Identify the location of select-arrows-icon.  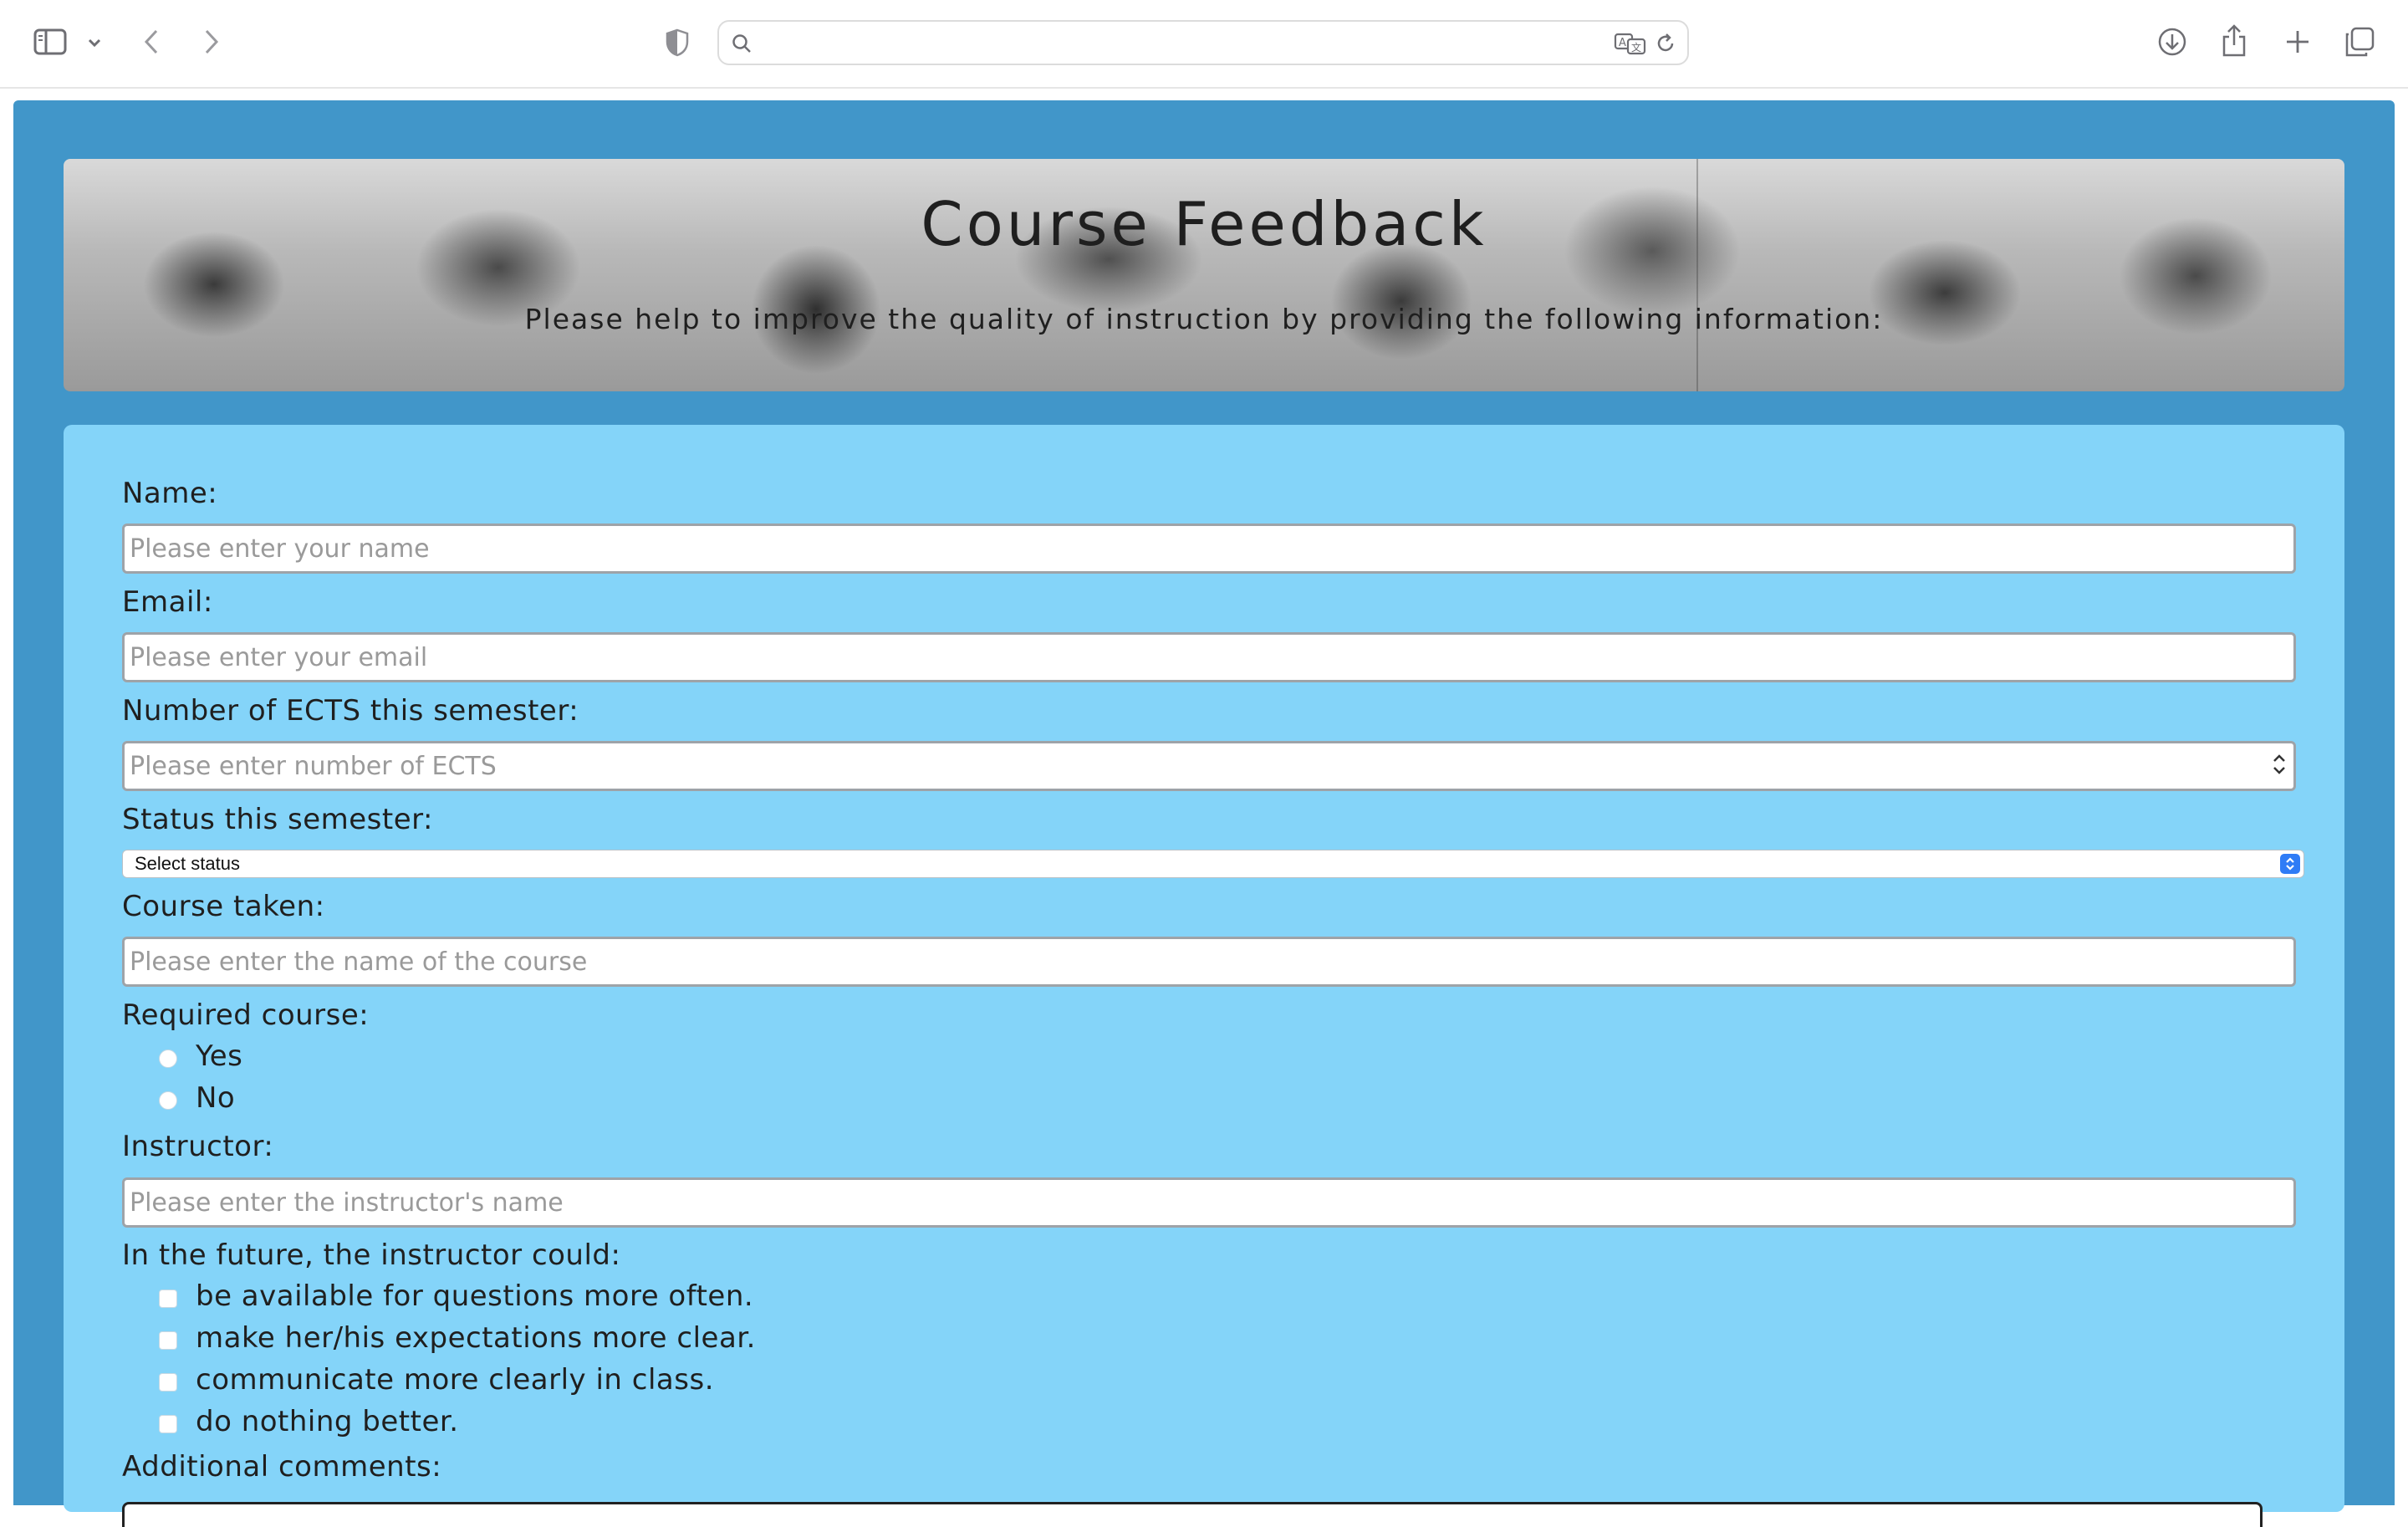
(2290, 864).